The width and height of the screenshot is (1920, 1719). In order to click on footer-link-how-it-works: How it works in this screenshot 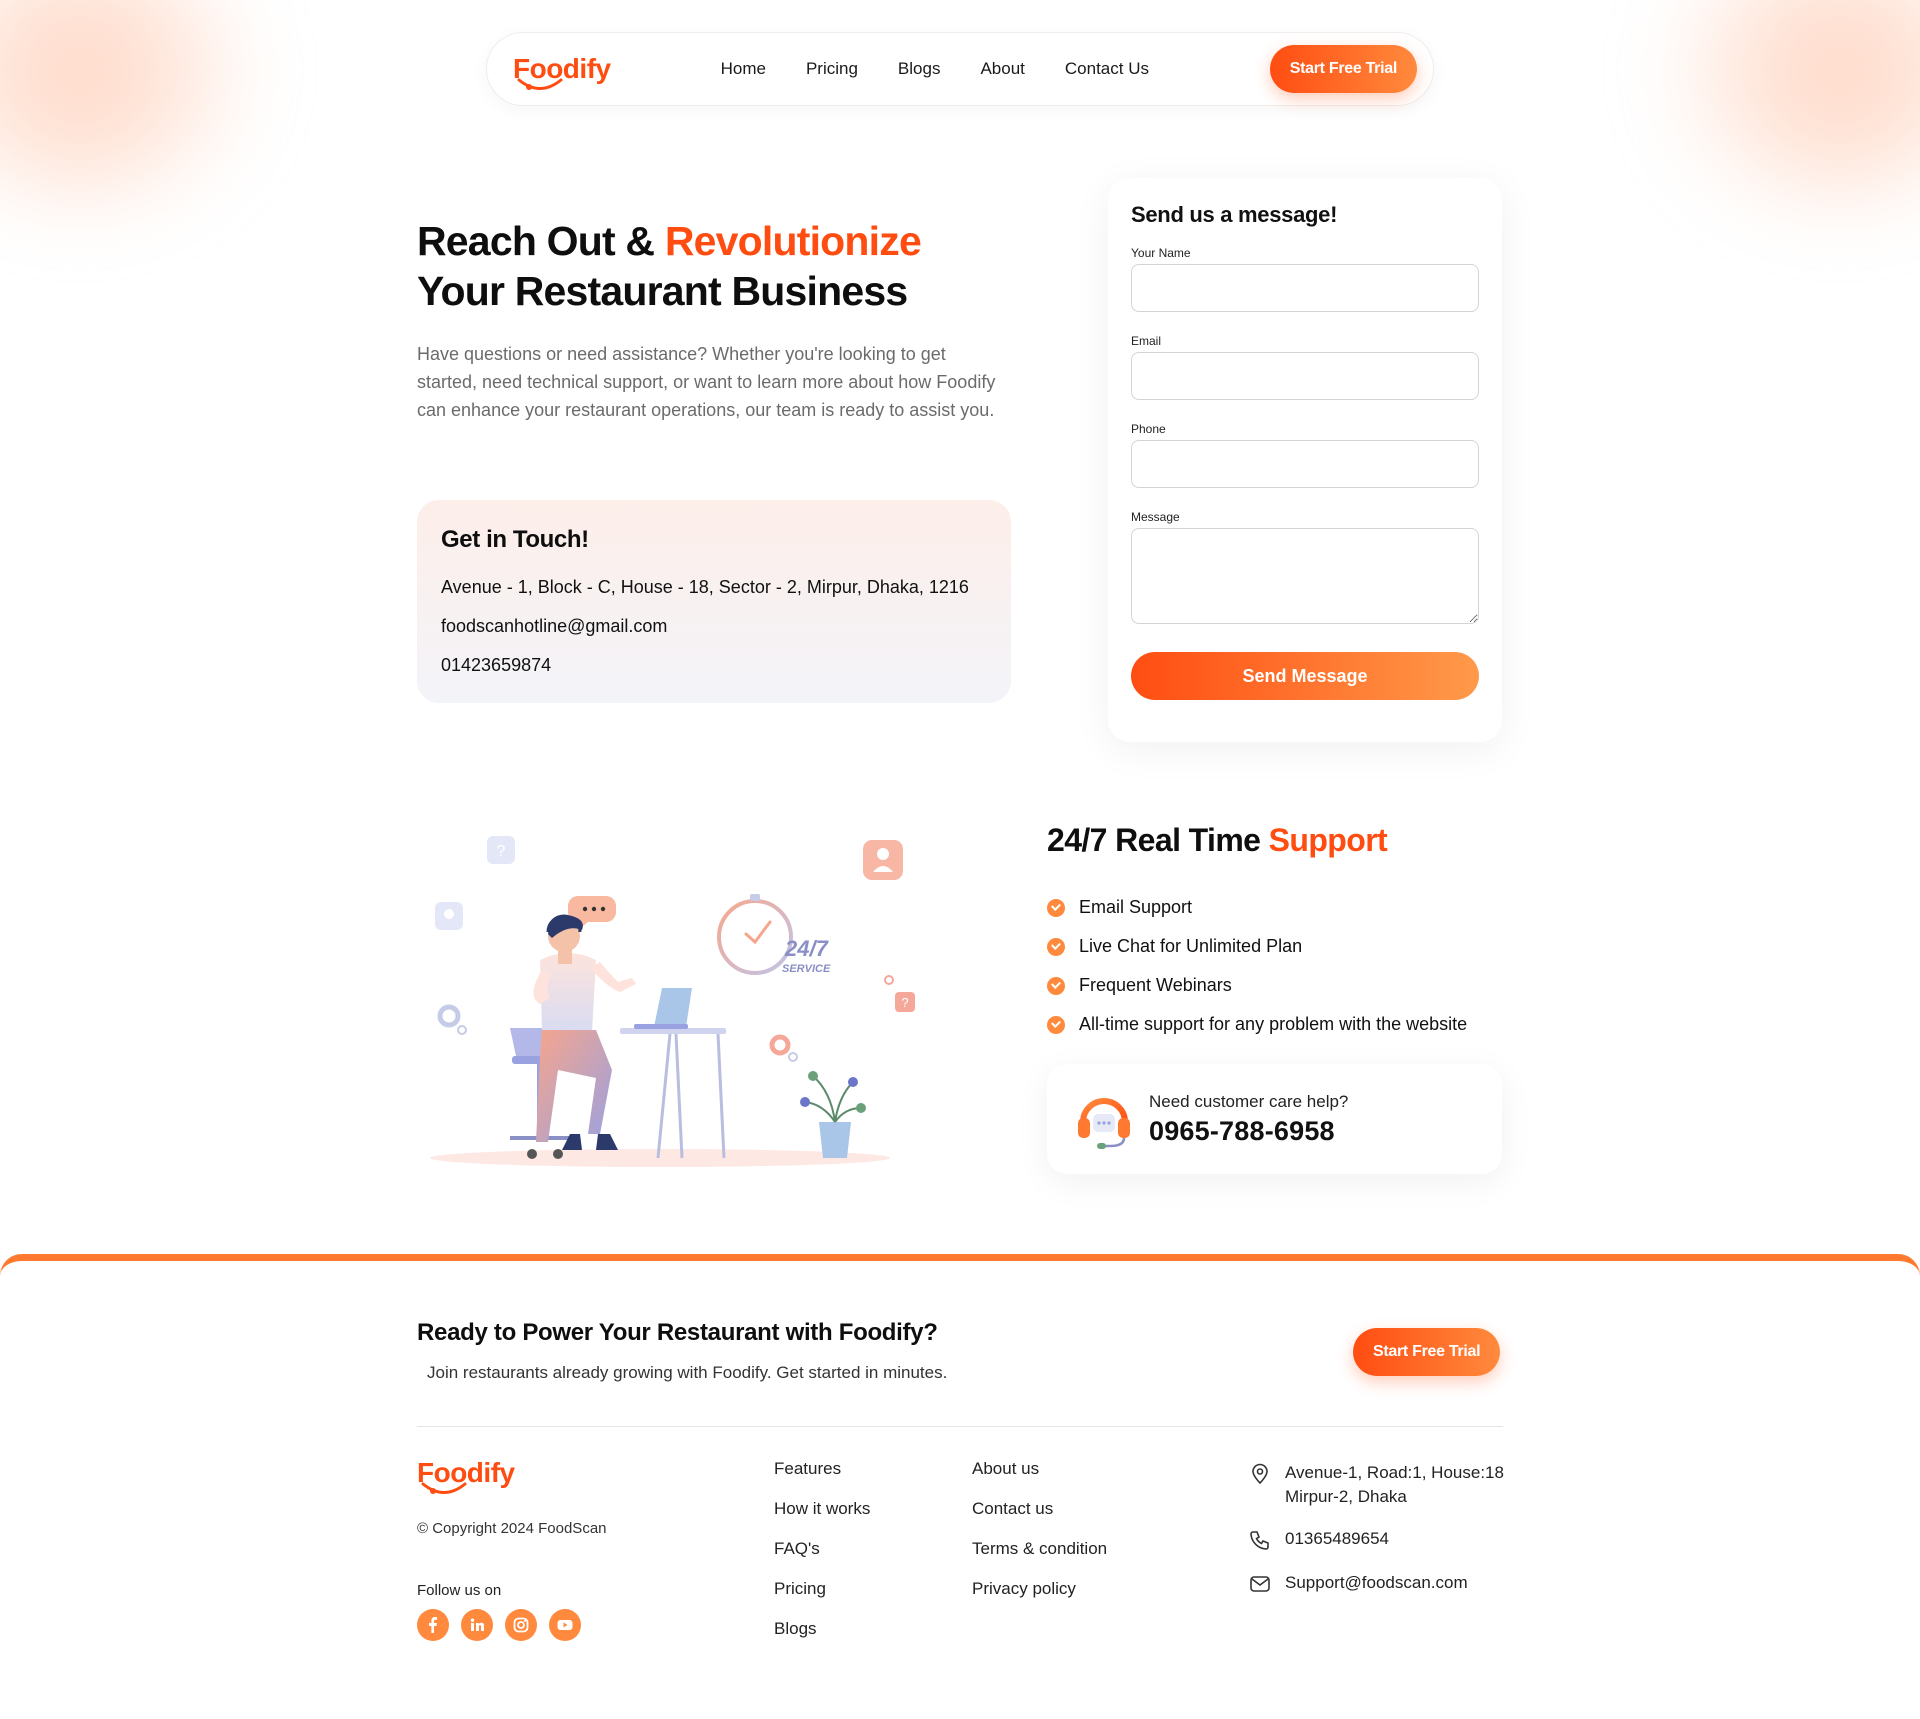, I will do `click(822, 1519)`.